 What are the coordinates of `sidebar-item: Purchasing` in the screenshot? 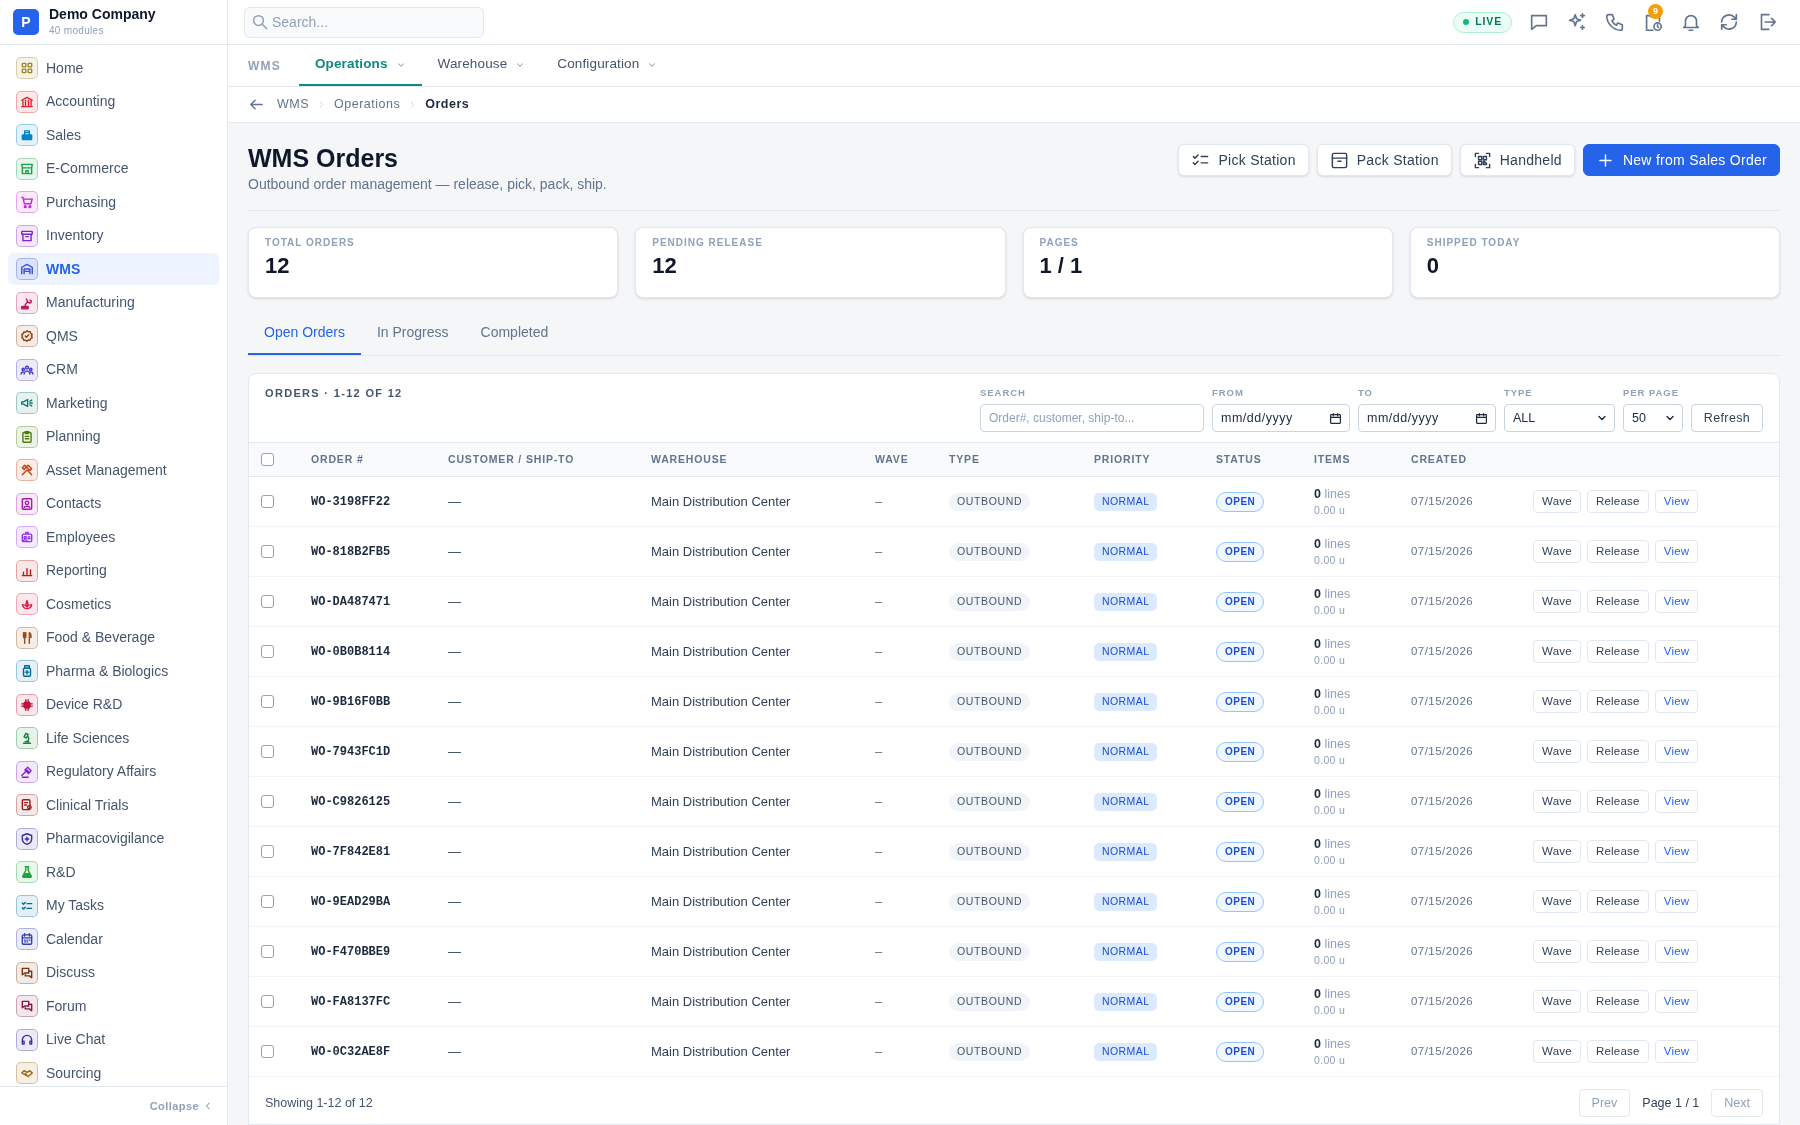 It's located at (113, 202).